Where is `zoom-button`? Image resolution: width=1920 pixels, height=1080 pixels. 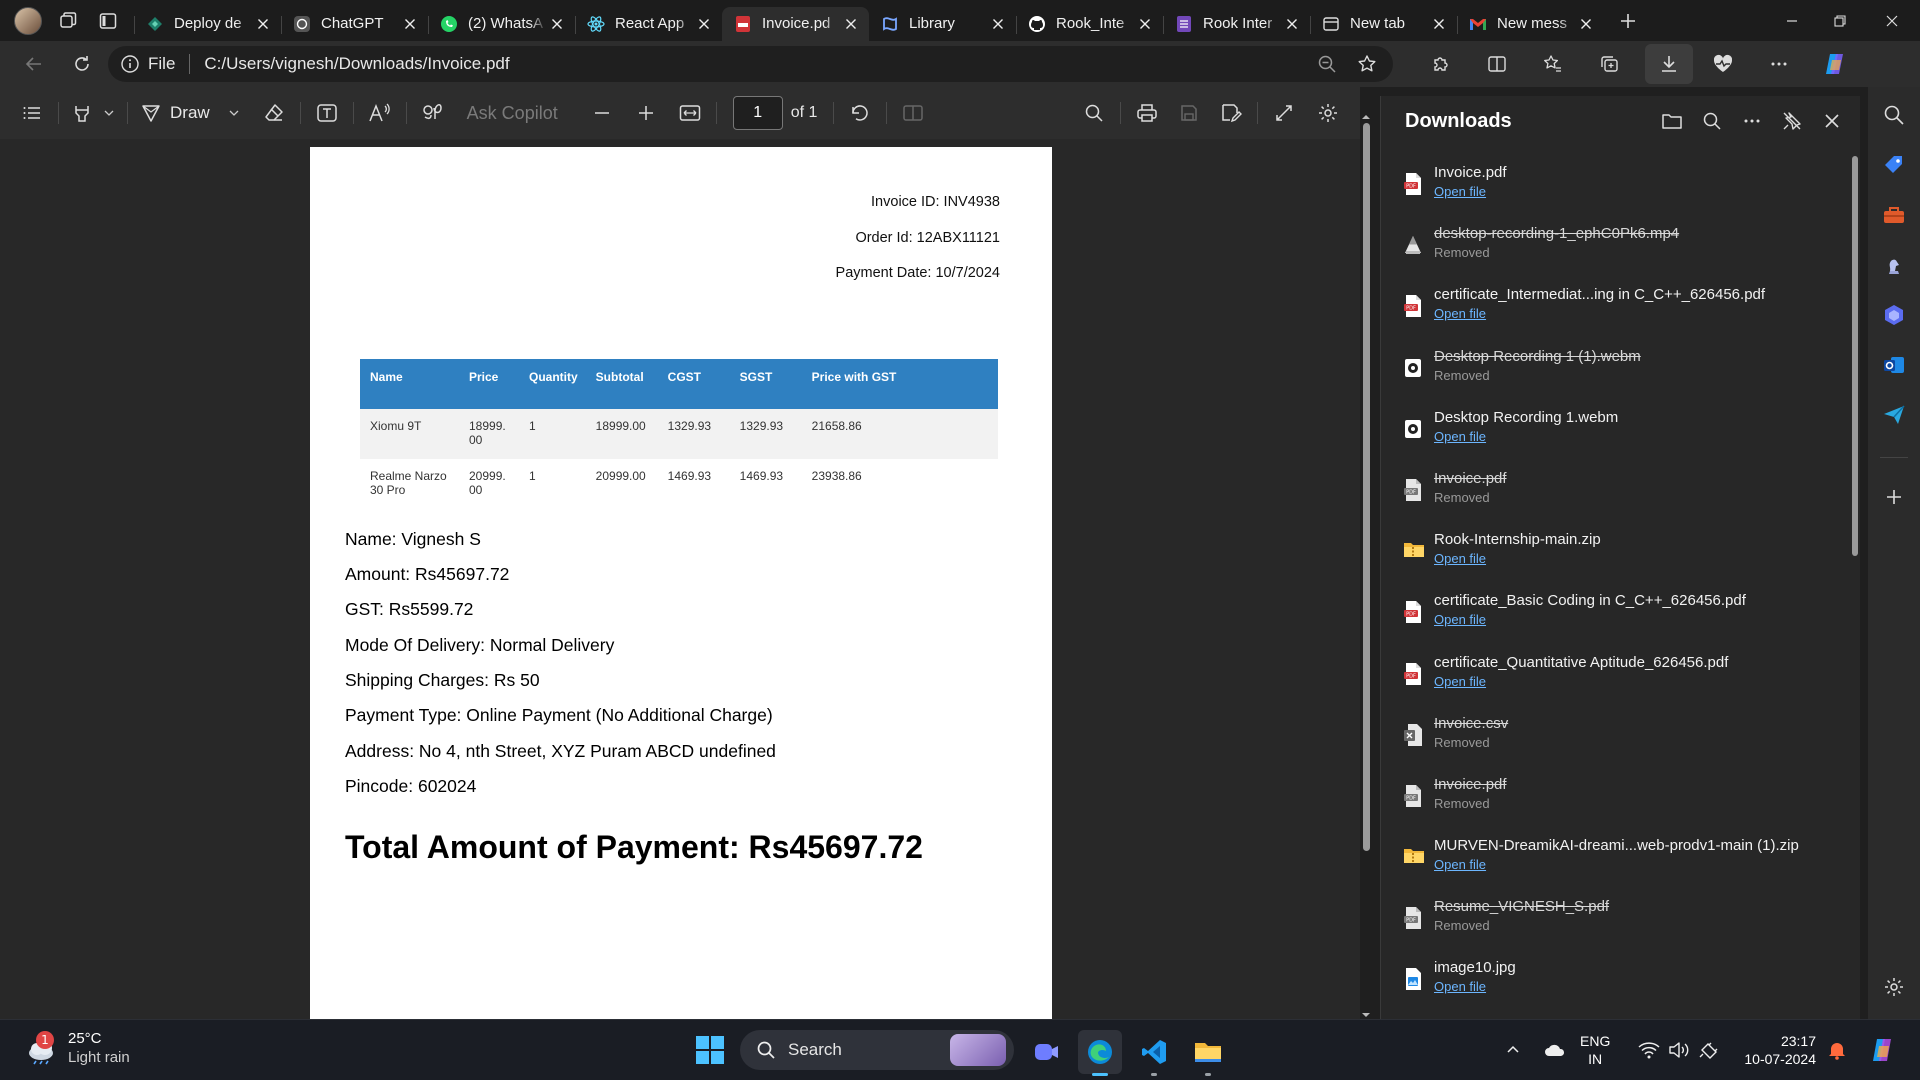 zoom-button is located at coordinates (1327, 64).